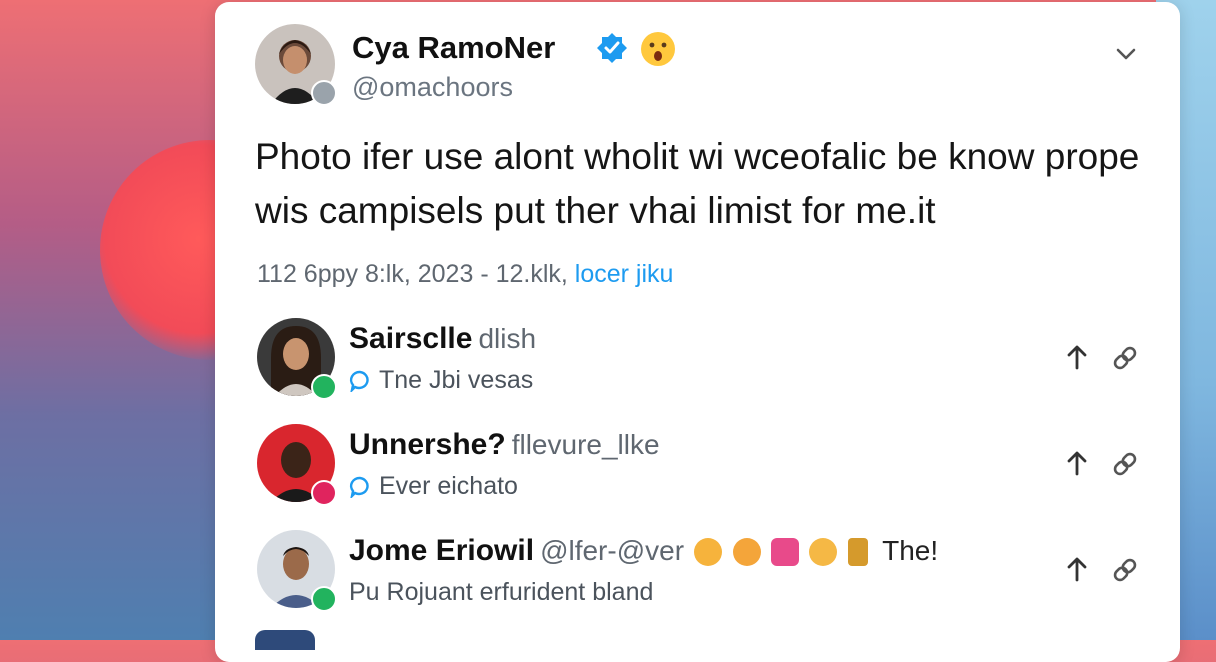  I want to click on trophy-emoji-icon, so click(857, 552).